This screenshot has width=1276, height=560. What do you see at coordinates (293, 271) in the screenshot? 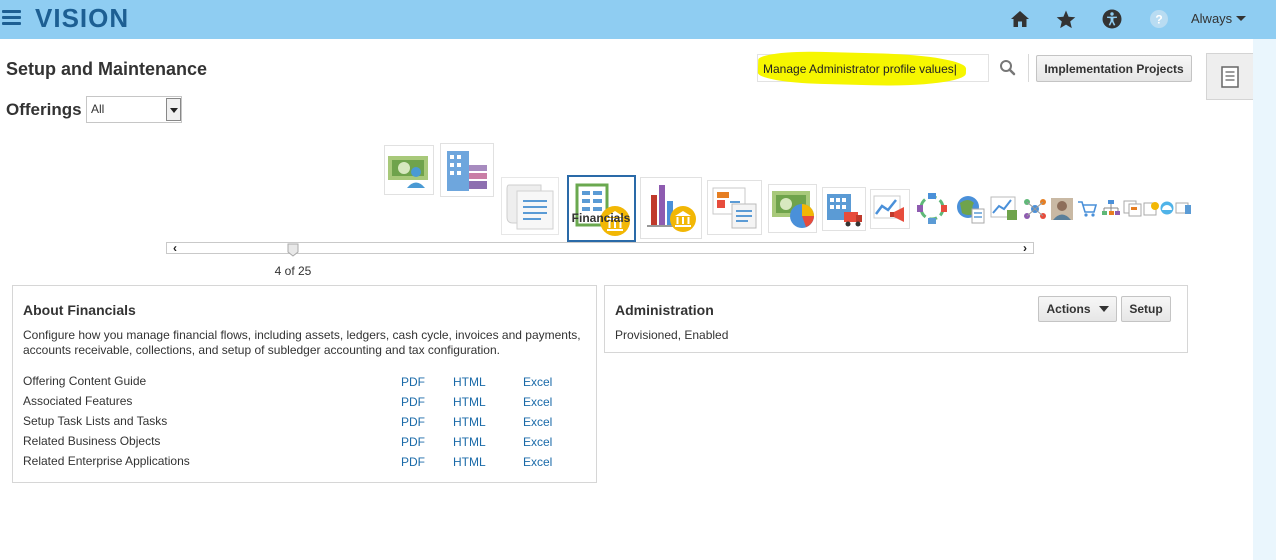
I see `filmstrip-position: 4 of 25` at bounding box center [293, 271].